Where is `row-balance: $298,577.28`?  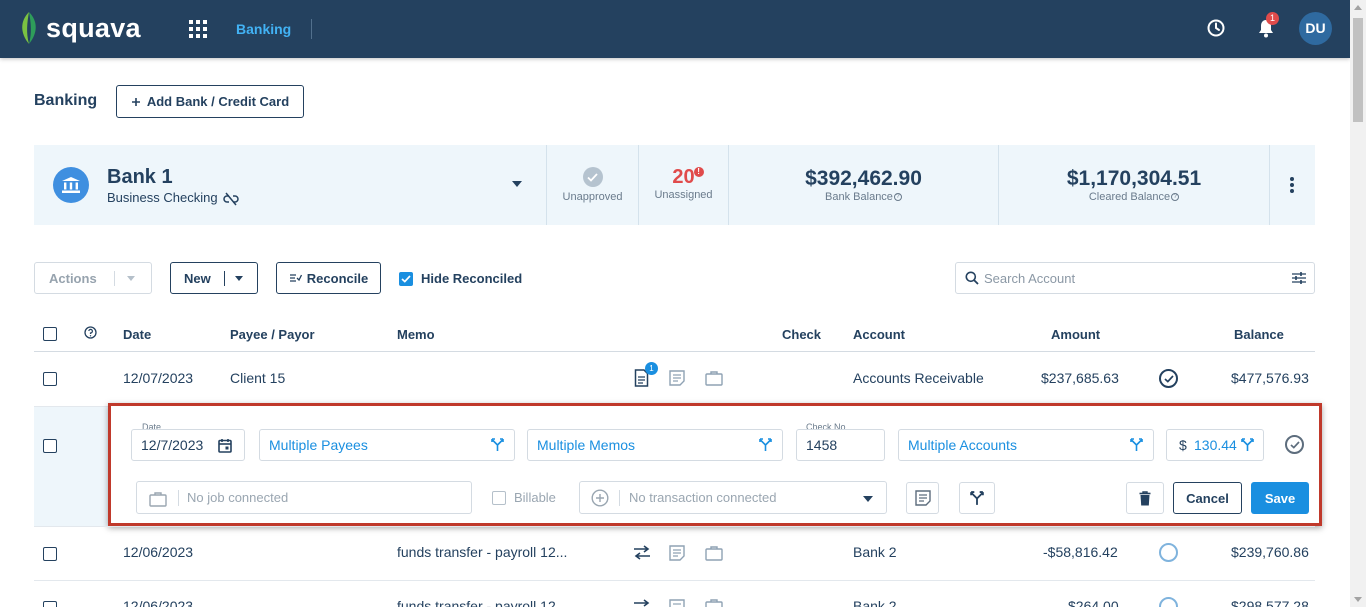 row-balance: $298,577.28 is located at coordinates (1270, 602).